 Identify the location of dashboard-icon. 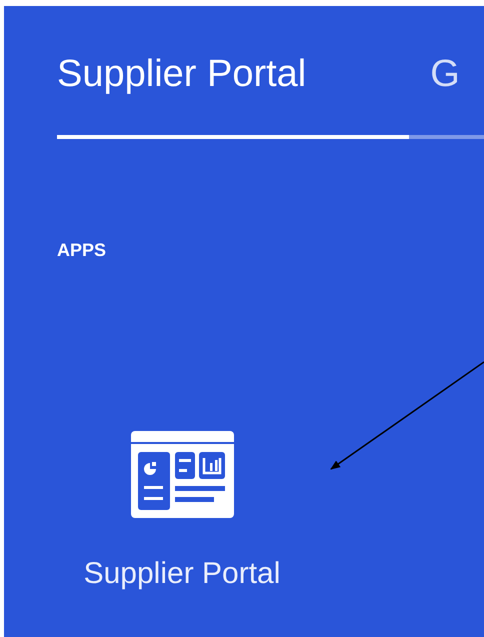
(182, 474).